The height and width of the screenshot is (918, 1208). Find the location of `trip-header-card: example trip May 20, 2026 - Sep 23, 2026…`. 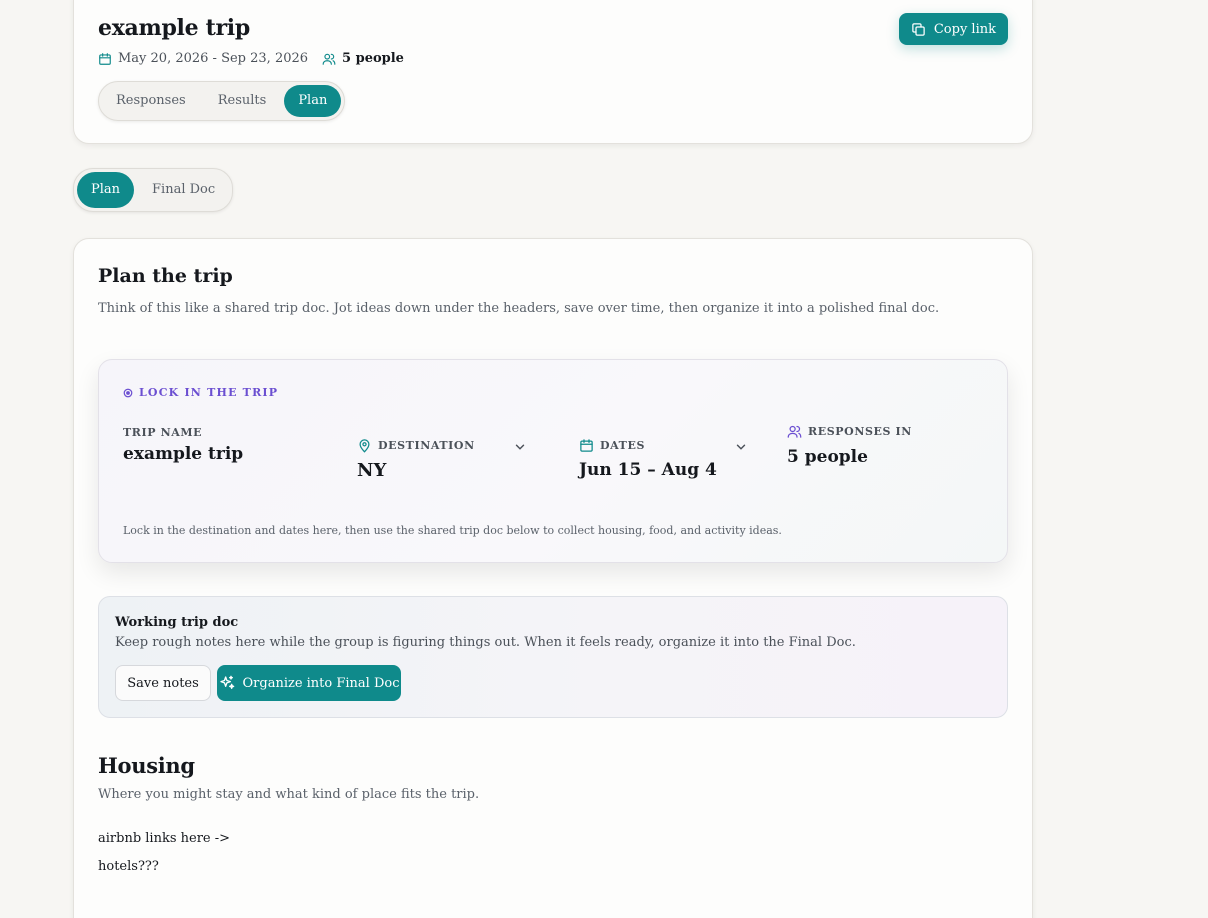

trip-header-card: example trip May 20, 2026 - Sep 23, 2026… is located at coordinates (553, 72).